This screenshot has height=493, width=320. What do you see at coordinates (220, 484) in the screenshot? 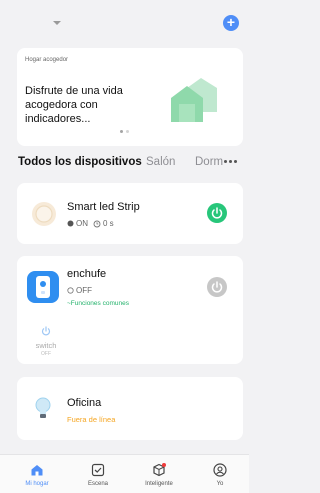
I see `nav-label: Yo` at bounding box center [220, 484].